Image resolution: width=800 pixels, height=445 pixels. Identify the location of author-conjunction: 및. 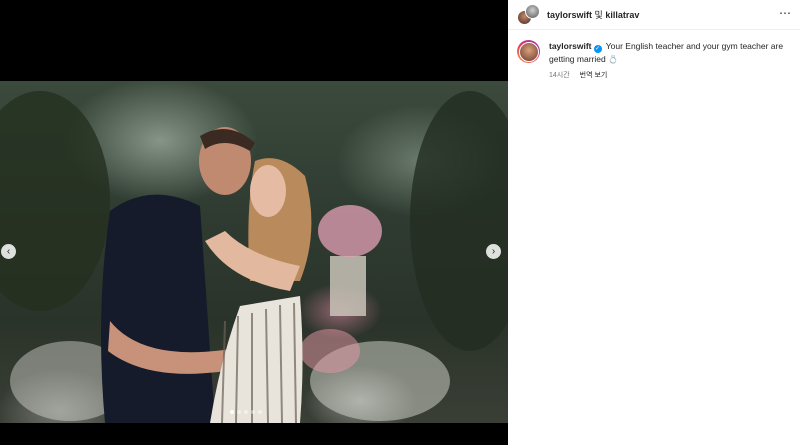
(598, 15).